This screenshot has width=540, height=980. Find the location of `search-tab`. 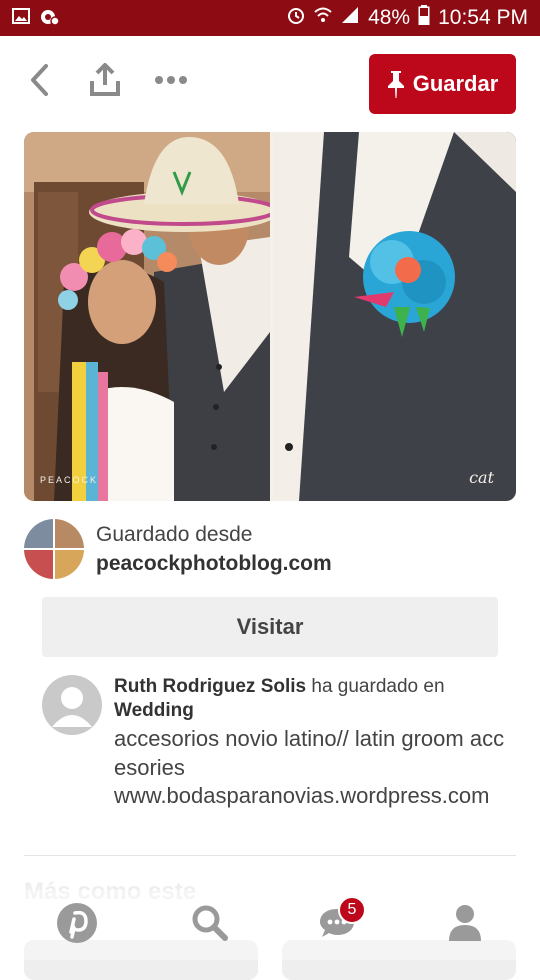

search-tab is located at coordinates (210, 923).